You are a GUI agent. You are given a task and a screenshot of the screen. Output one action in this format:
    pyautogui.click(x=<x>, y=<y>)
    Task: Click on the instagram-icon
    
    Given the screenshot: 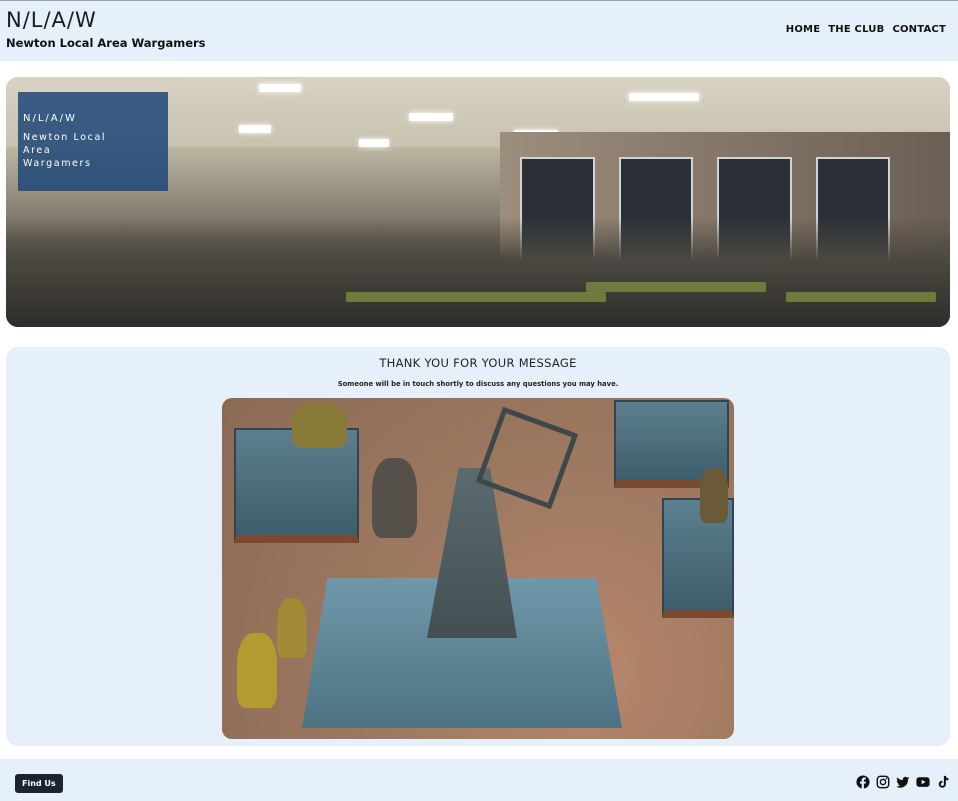 What is the action you would take?
    pyautogui.click(x=883, y=782)
    